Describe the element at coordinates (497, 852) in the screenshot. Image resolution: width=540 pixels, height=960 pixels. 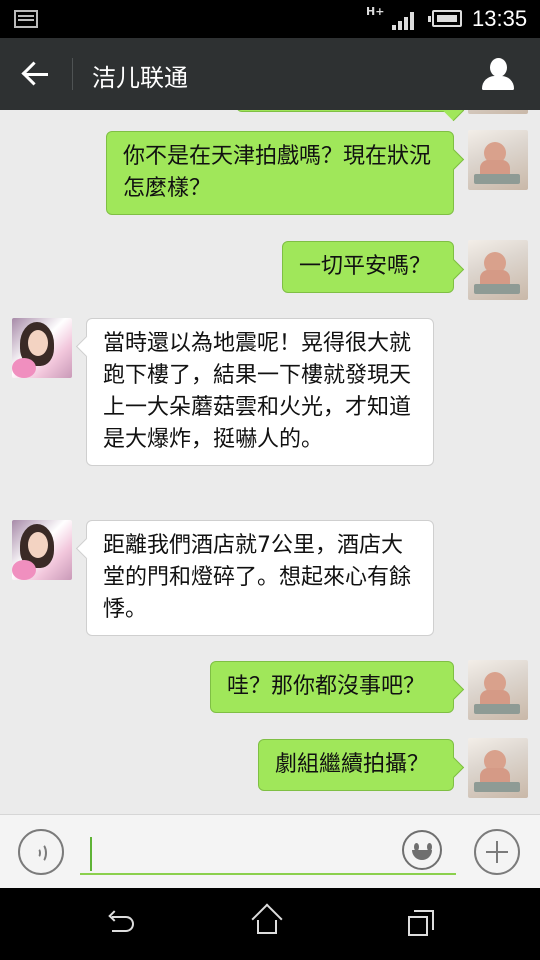
I see `plus-icon` at that location.